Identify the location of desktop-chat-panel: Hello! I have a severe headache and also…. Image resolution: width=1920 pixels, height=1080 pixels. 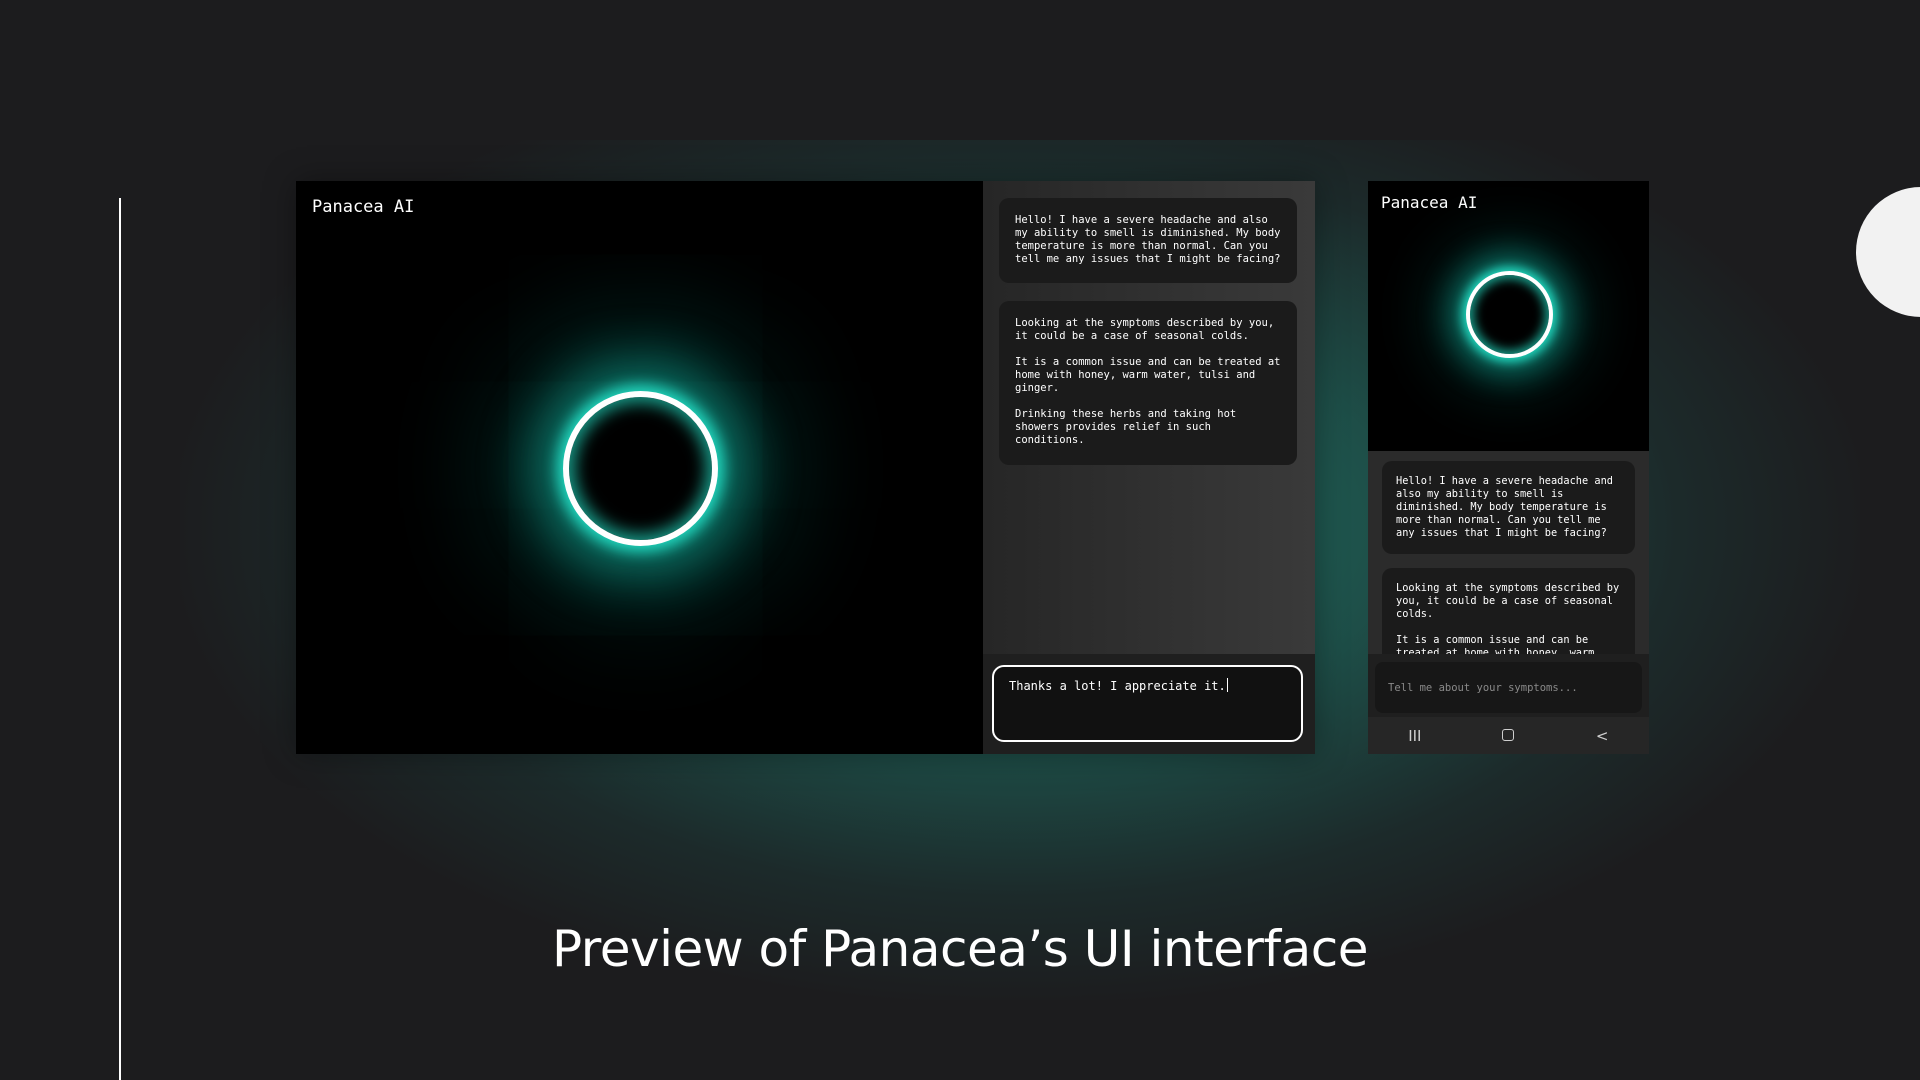
(1149, 467).